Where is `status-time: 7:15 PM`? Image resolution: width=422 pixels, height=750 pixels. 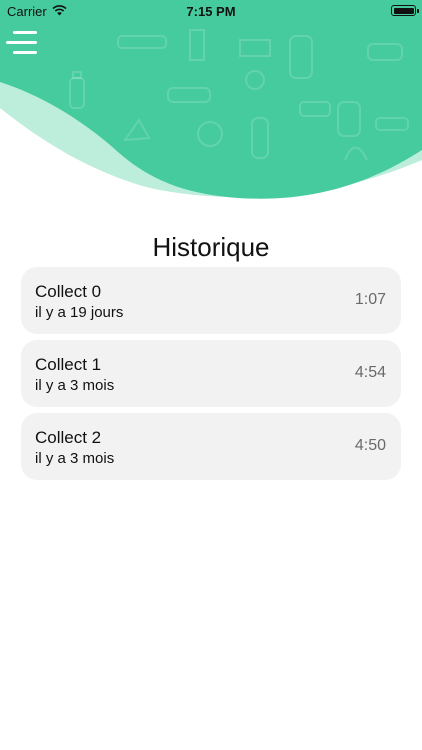 status-time: 7:15 PM is located at coordinates (211, 11).